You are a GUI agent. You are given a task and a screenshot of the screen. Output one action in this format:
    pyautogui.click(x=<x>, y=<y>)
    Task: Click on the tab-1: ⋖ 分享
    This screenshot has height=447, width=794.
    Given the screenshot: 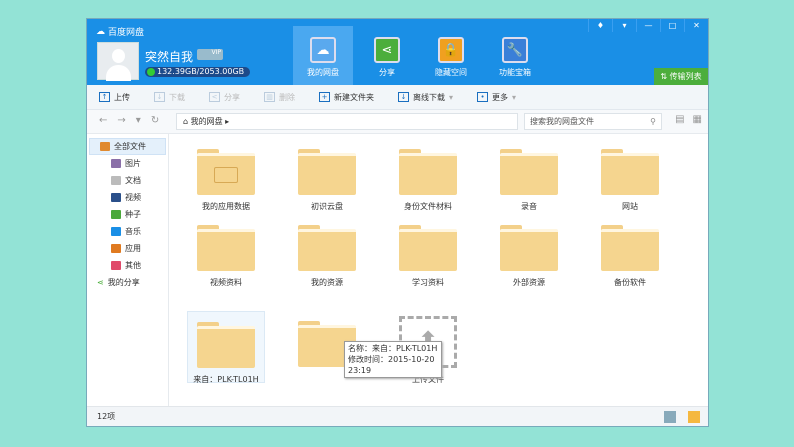 What is the action you would take?
    pyautogui.click(x=387, y=55)
    